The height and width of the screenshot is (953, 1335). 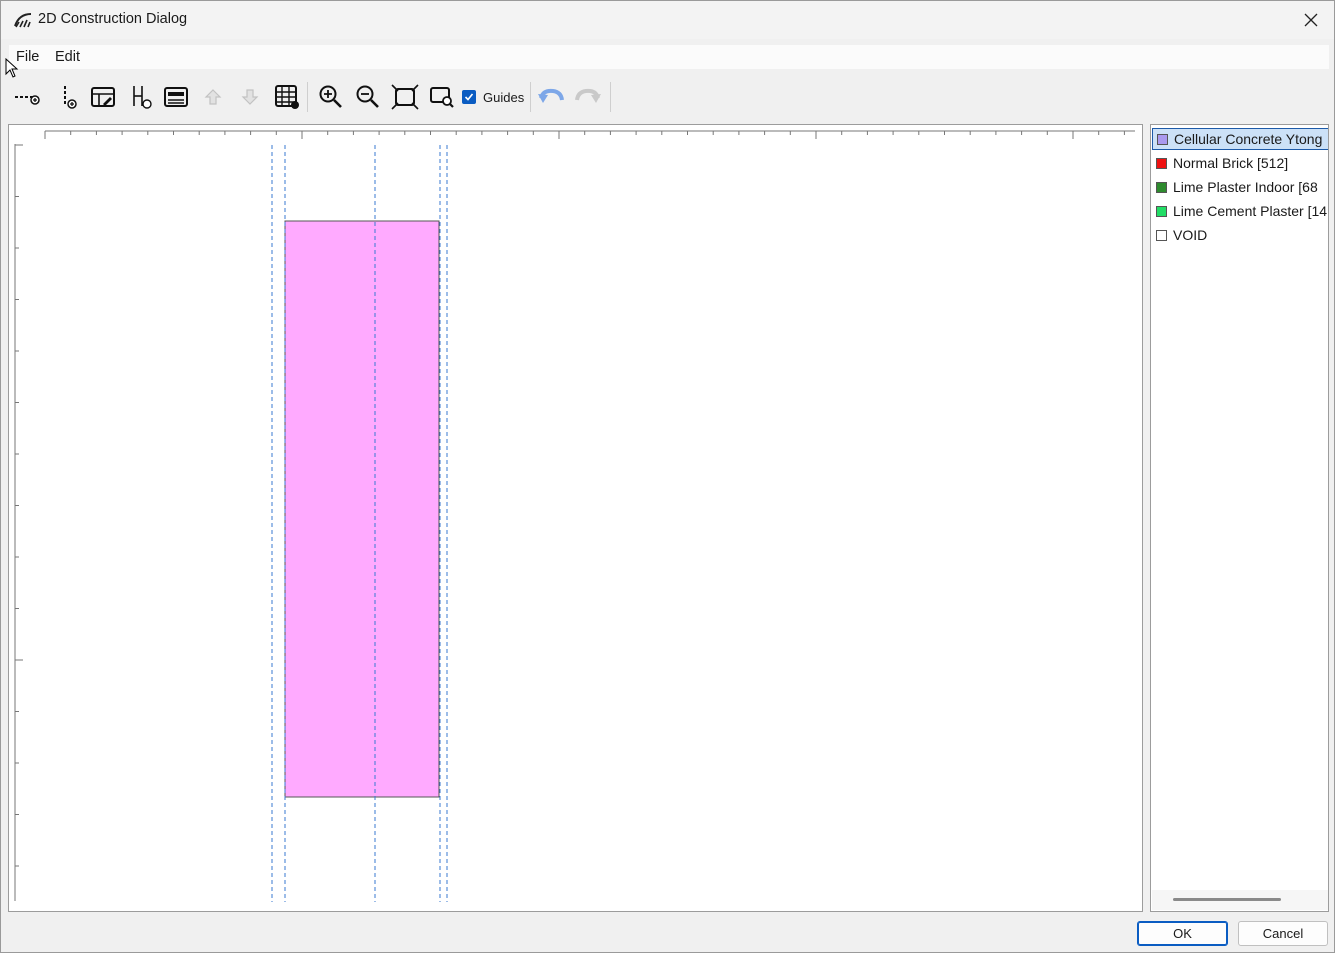 What do you see at coordinates (1283, 933) in the screenshot?
I see `cancel-button: Cancel` at bounding box center [1283, 933].